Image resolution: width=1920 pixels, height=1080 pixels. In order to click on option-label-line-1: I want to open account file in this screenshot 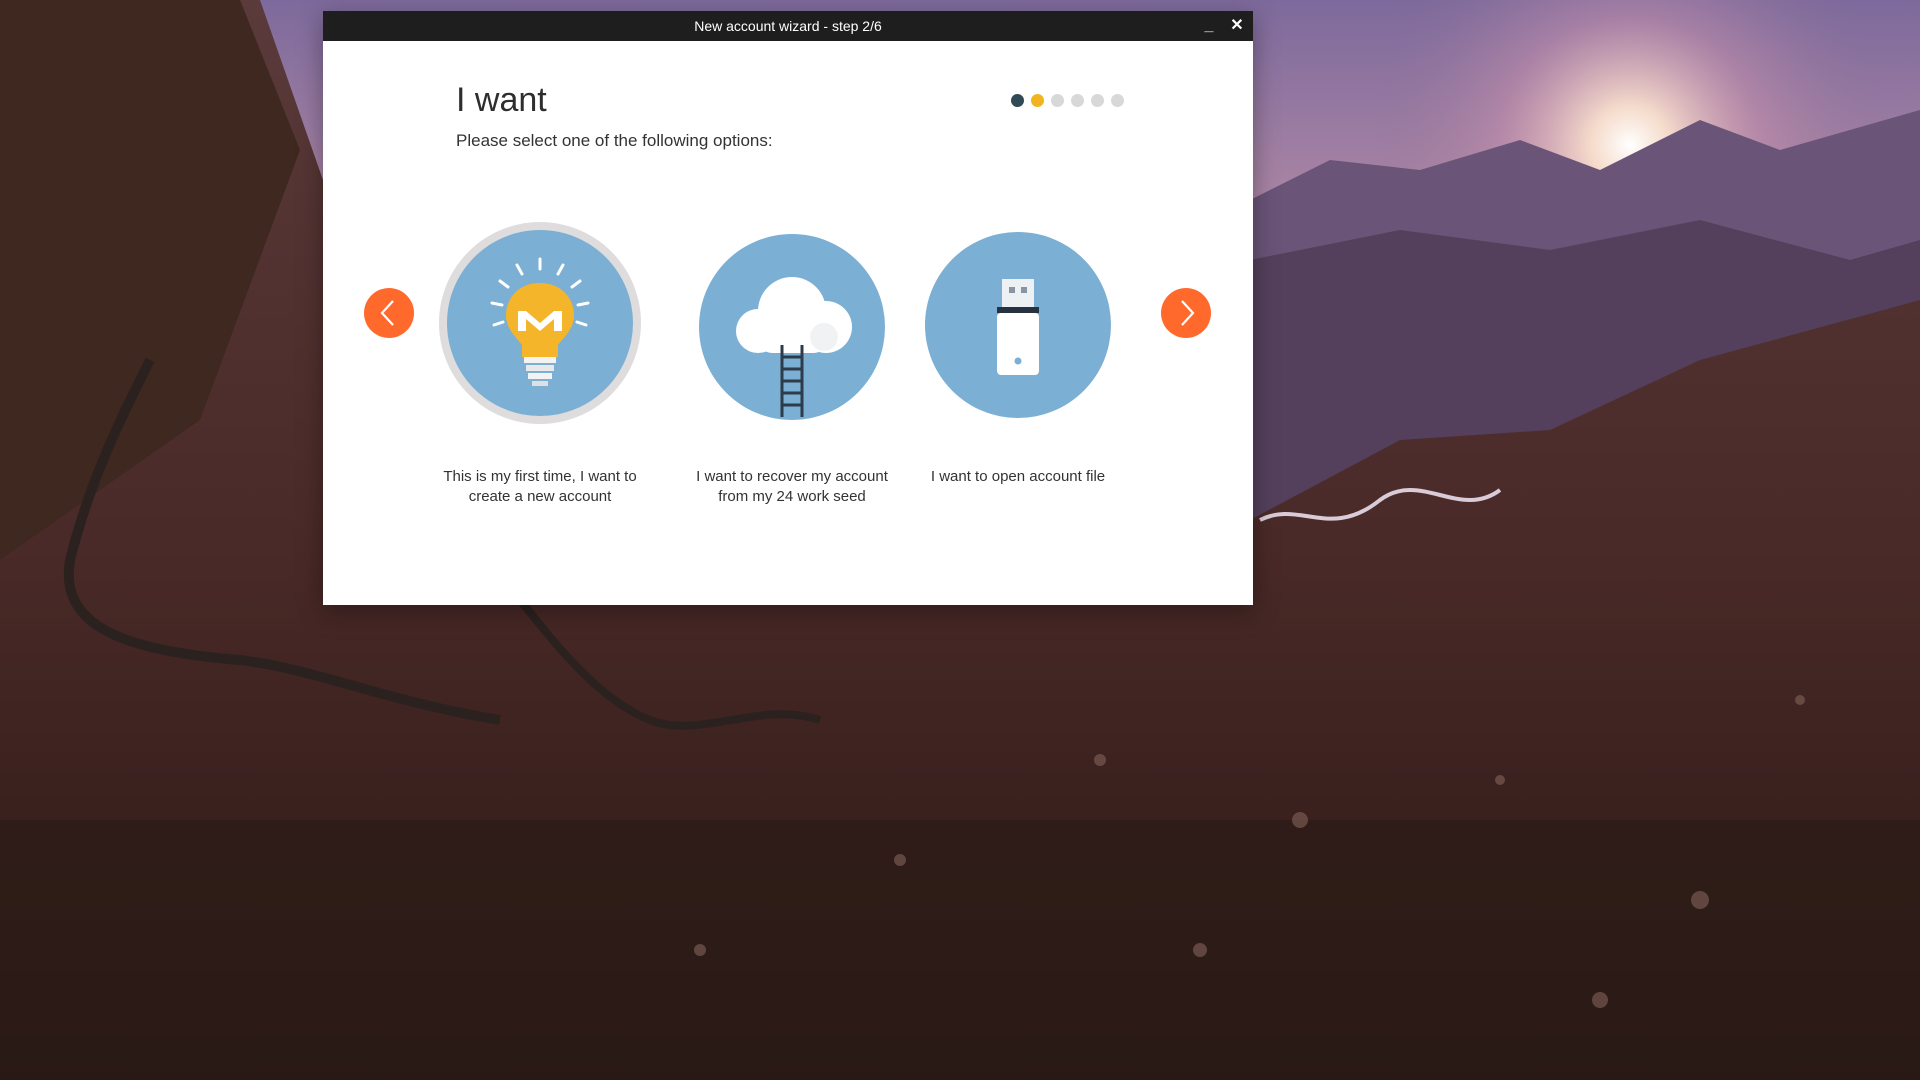, I will do `click(1018, 476)`.